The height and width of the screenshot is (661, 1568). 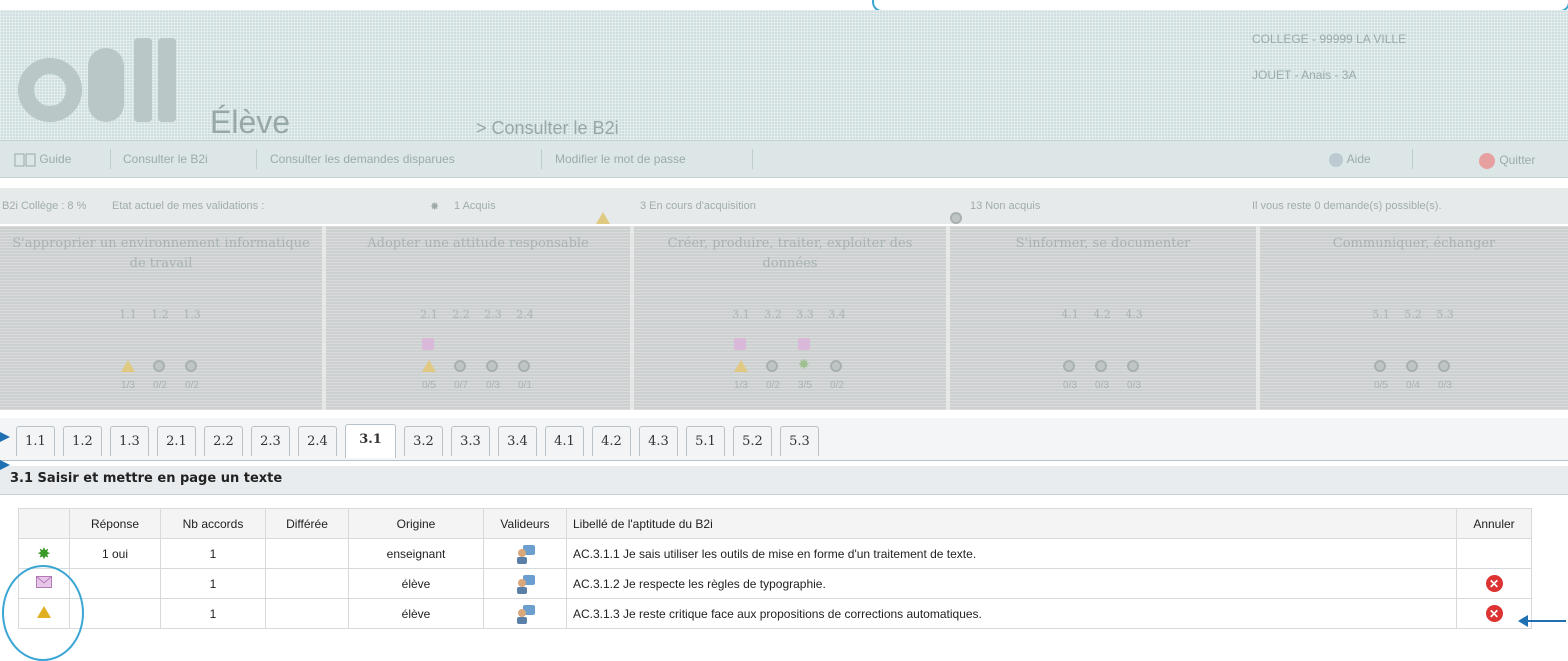 I want to click on tab-1-1: 1.1, so click(x=35, y=441).